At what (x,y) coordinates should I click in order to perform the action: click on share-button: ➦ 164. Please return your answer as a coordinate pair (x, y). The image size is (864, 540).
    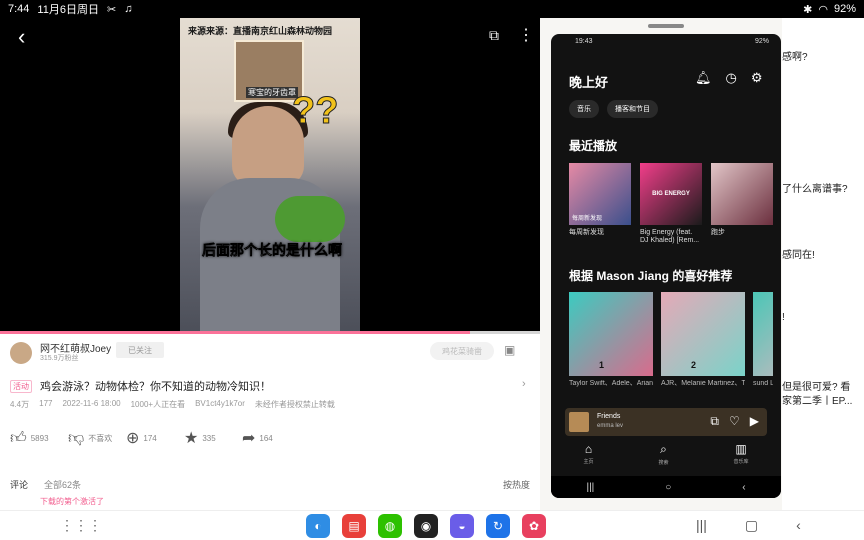
    Looking at the image, I should click on (271, 438).